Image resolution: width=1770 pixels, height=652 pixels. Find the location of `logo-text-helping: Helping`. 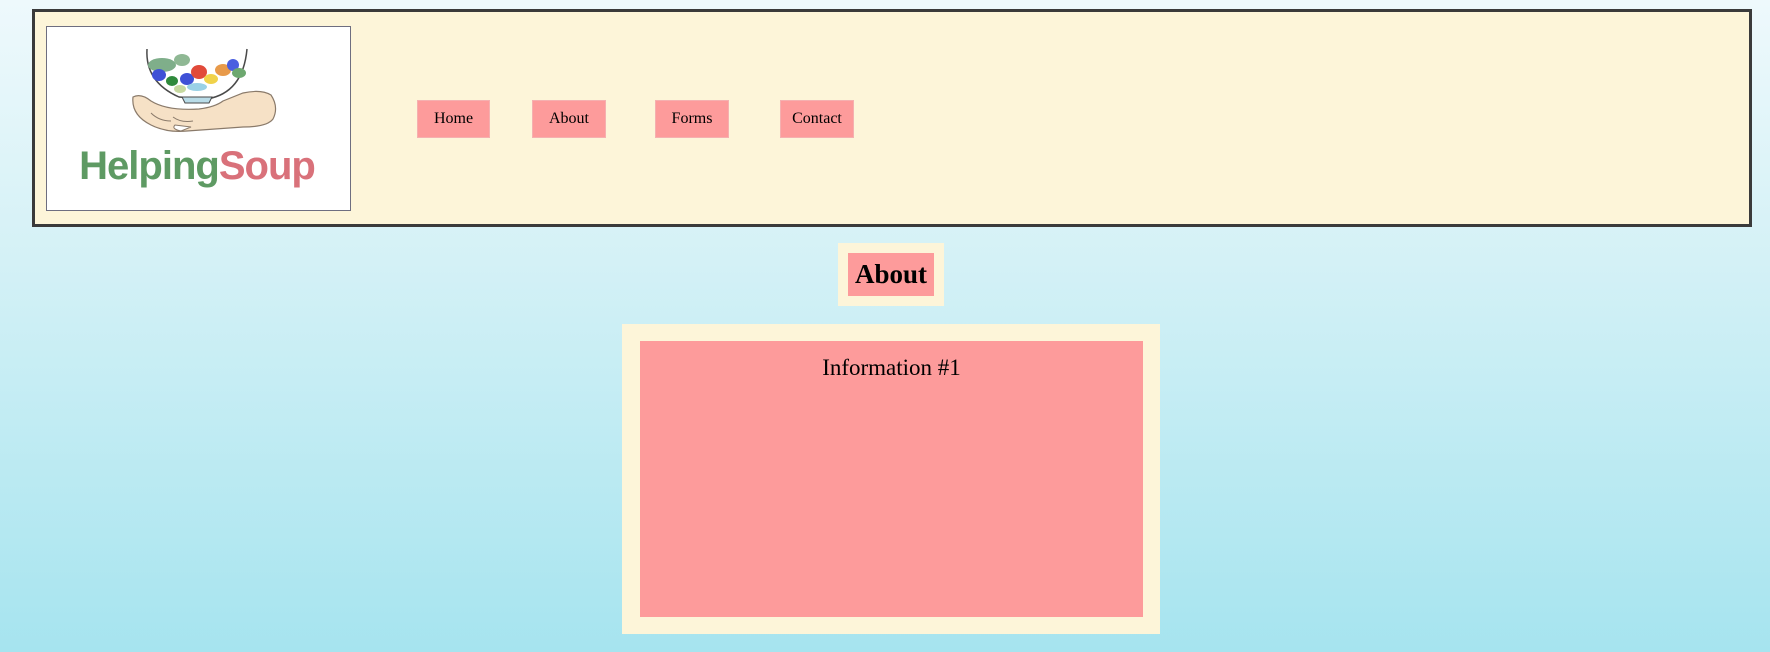

logo-text-helping: Helping is located at coordinates (149, 166).